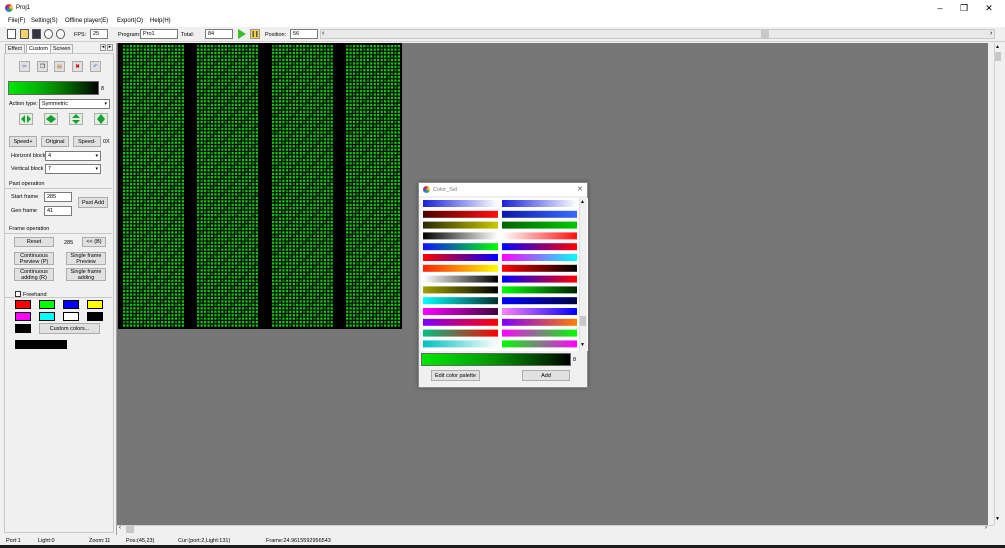 The width and height of the screenshot is (1005, 548). I want to click on palette-scrollbar, so click(583, 274).